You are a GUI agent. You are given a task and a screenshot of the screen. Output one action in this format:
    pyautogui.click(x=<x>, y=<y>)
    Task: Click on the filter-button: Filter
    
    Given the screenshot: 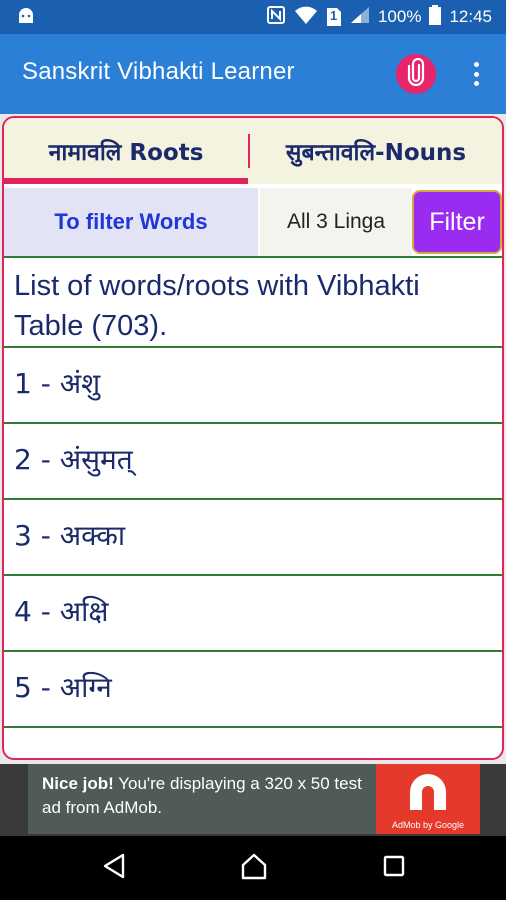 What is the action you would take?
    pyautogui.click(x=457, y=222)
    